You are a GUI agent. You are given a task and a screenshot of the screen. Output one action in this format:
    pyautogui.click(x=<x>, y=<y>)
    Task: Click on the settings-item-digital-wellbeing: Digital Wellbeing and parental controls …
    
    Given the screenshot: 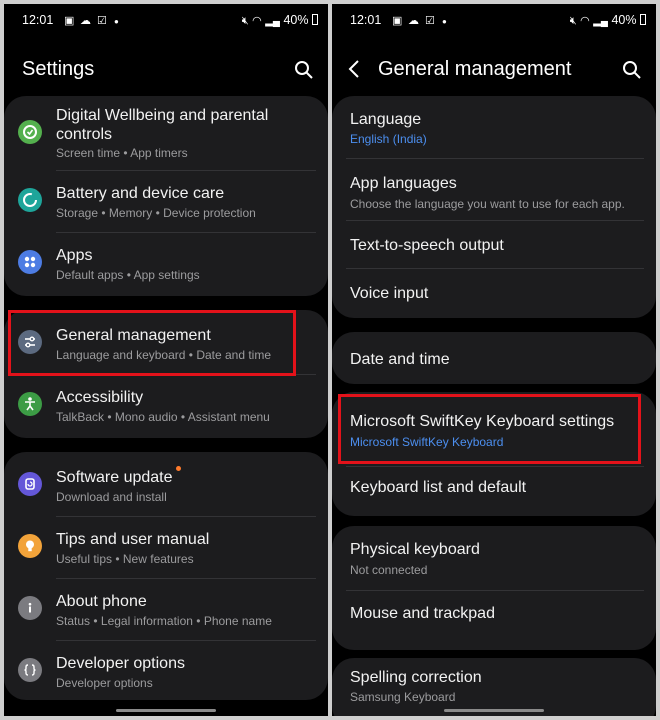 What is the action you would take?
    pyautogui.click(x=166, y=134)
    